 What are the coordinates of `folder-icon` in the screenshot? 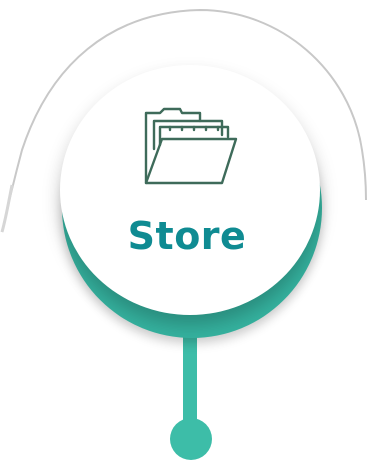 It's located at (191, 146).